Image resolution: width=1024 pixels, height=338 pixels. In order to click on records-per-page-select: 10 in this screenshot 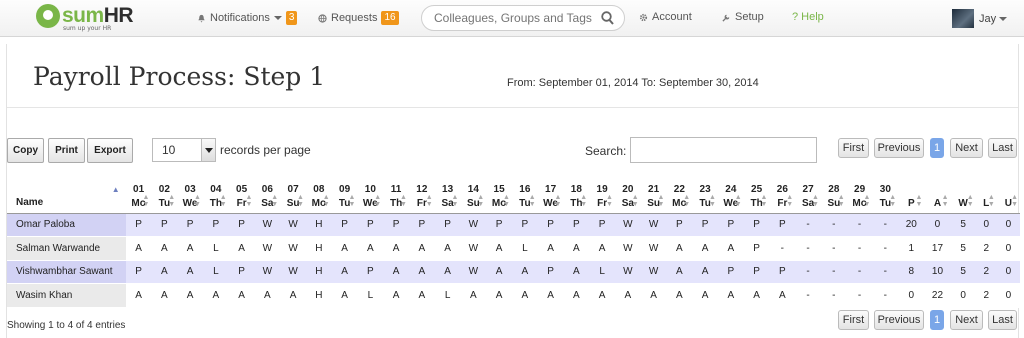, I will do `click(184, 150)`.